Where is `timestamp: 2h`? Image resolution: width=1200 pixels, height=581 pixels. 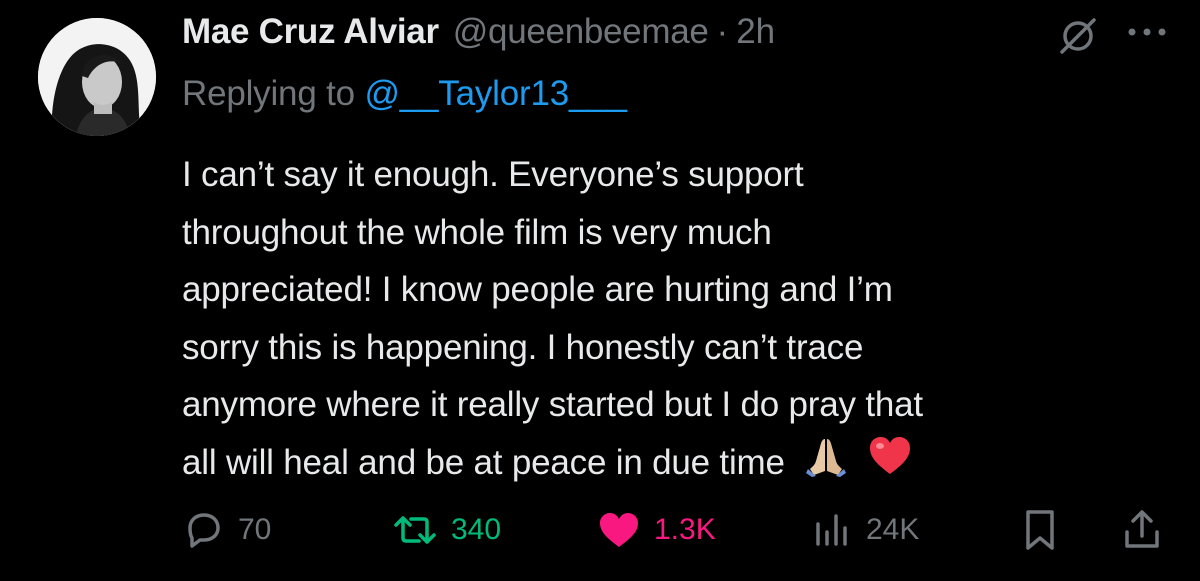 timestamp: 2h is located at coordinates (755, 32).